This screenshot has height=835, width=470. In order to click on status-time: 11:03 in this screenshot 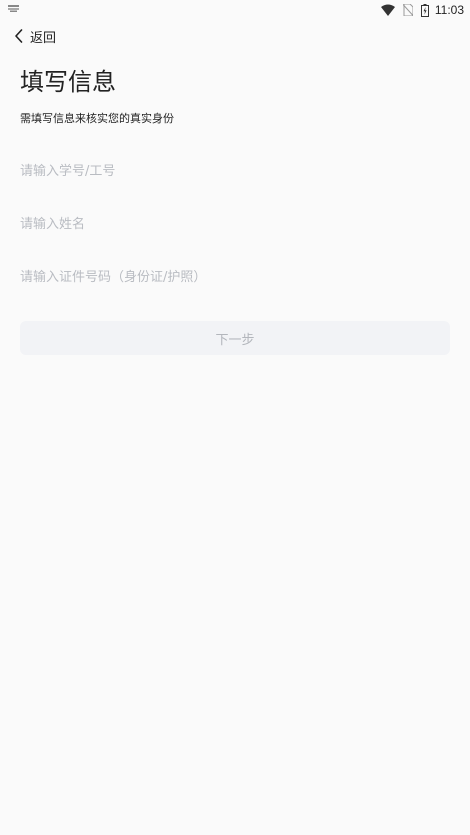, I will do `click(449, 10)`.